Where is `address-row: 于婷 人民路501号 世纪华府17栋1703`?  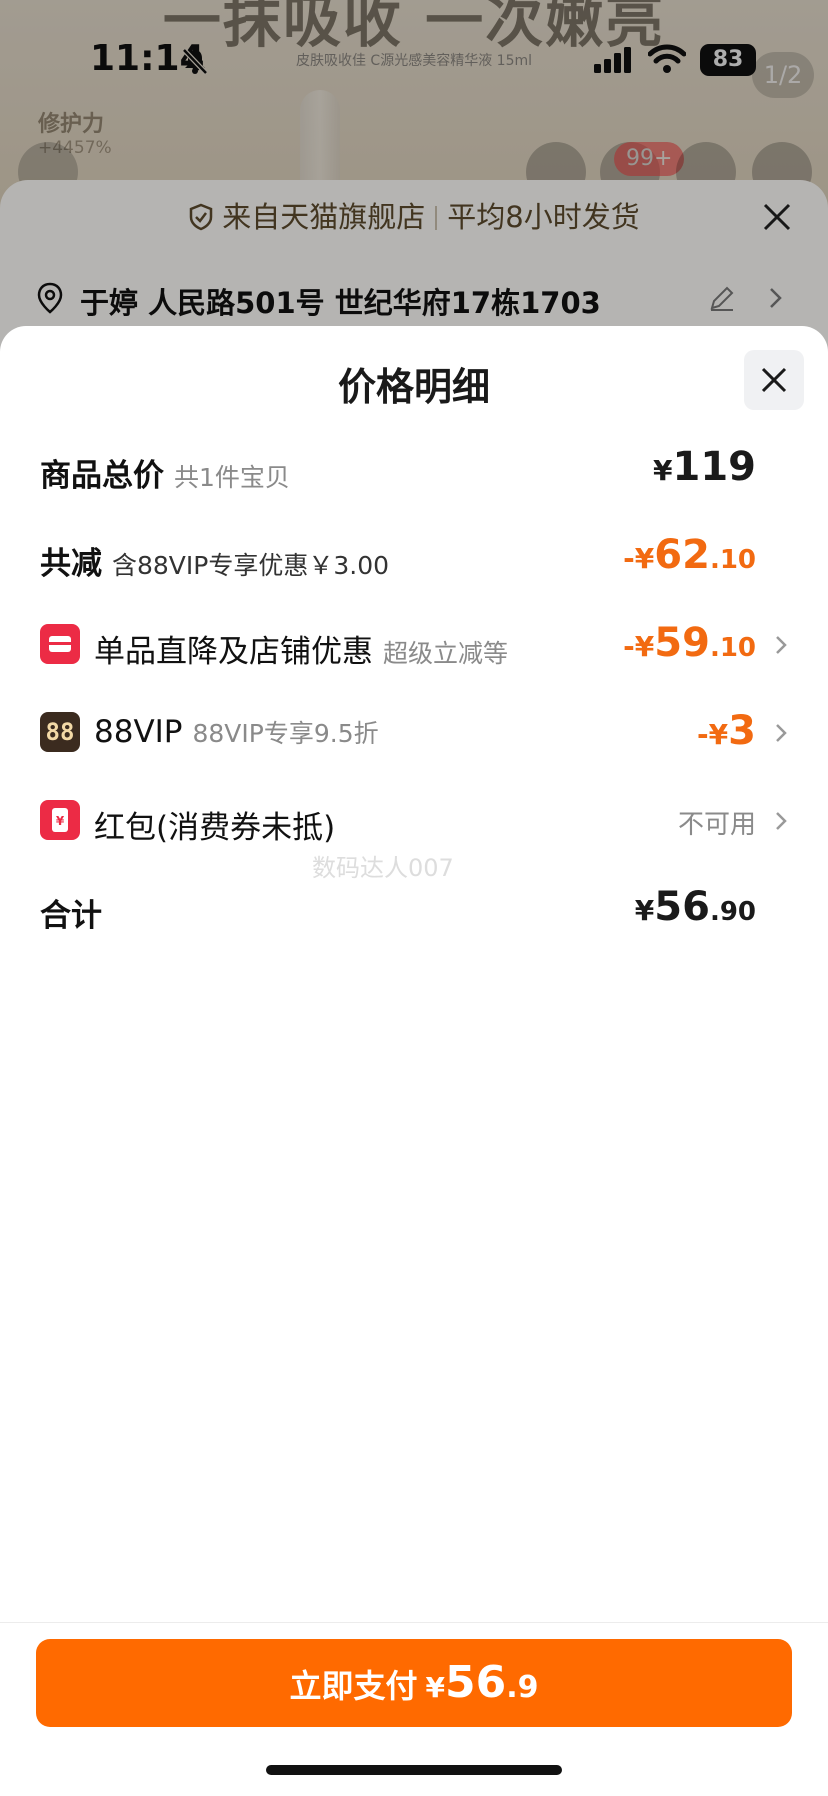
address-row: 于婷 人民路501号 世纪华府17栋1703 is located at coordinates (414, 300).